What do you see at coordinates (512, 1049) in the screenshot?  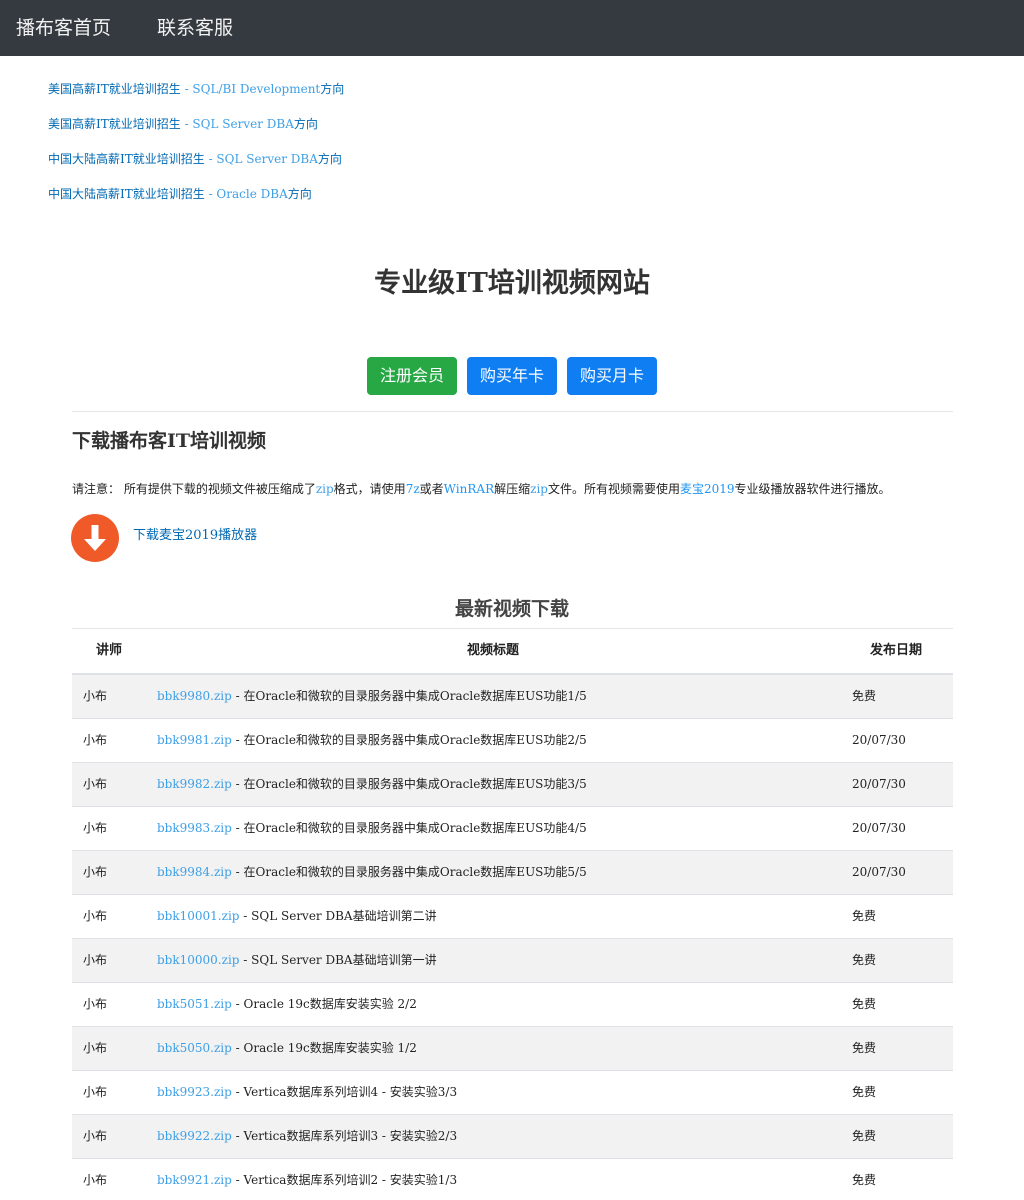 I see `table-row: 小布 bbk5050.zip - Oracle 19c数据库安装实验 1/2 免费` at bounding box center [512, 1049].